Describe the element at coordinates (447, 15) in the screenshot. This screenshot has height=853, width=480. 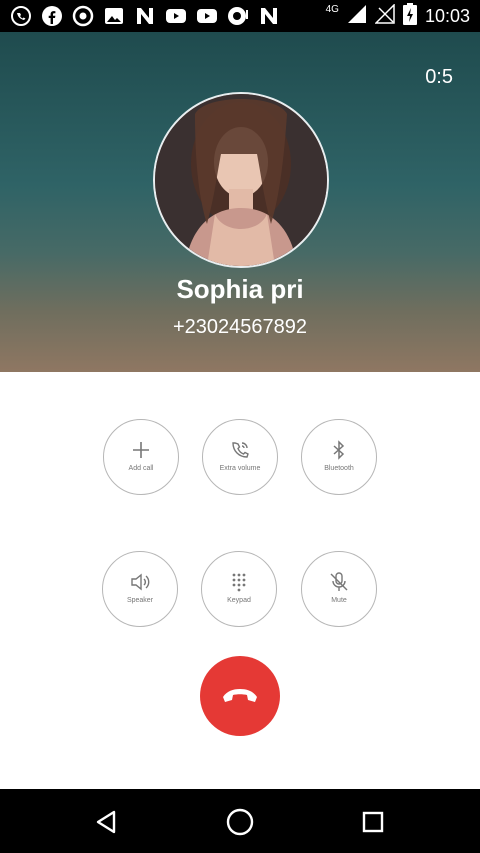
I see `status-time: 10:03` at that location.